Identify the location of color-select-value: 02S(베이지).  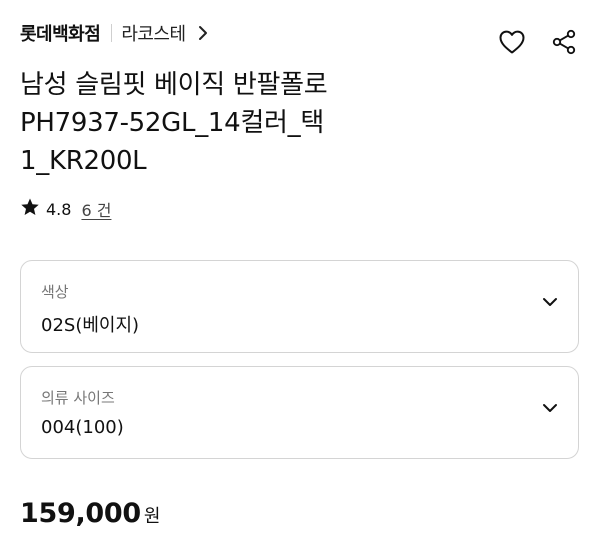
(90, 325).